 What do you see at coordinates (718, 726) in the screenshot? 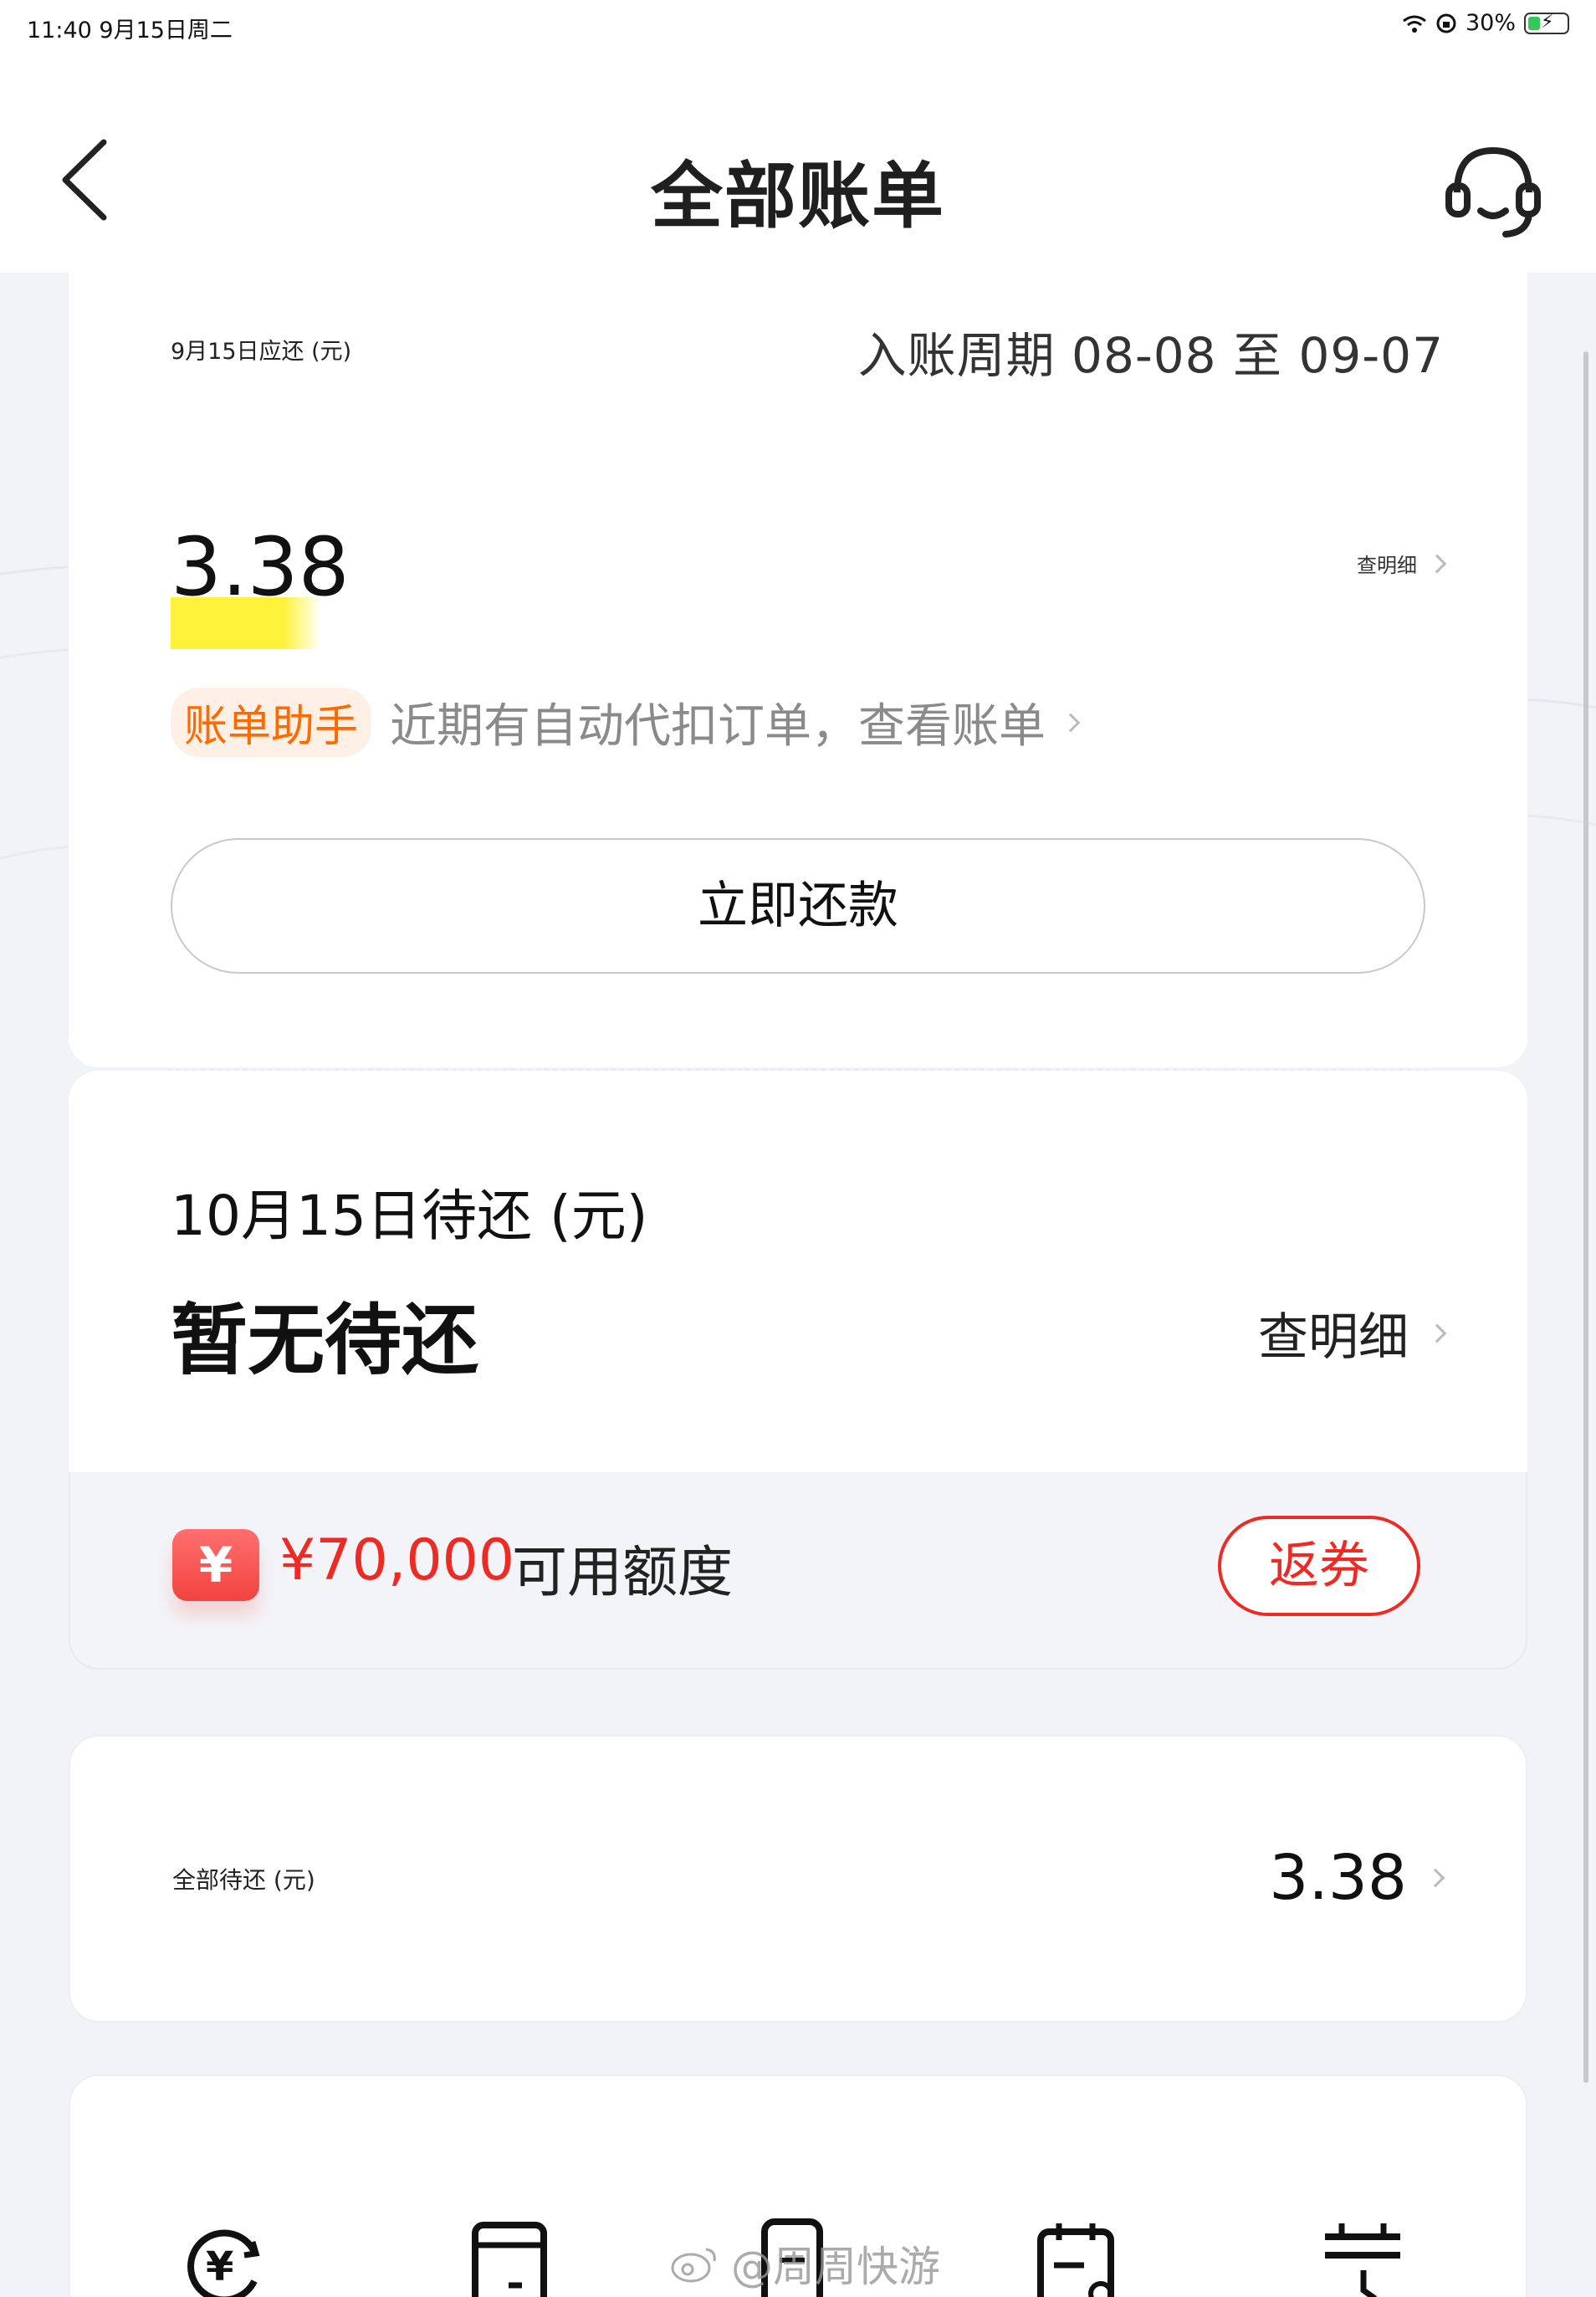
I see `assistant-text: 近期有自动代扣订单，查看账单` at bounding box center [718, 726].